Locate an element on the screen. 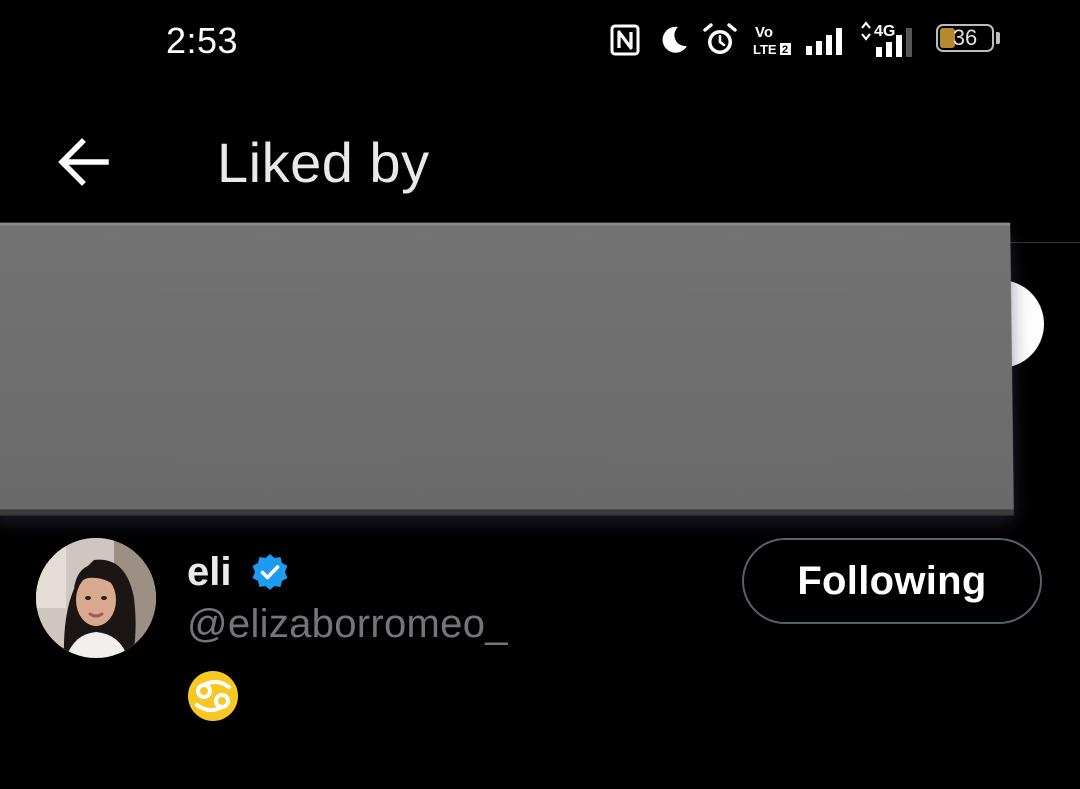 The height and width of the screenshot is (789, 1080). back-button is located at coordinates (84, 162).